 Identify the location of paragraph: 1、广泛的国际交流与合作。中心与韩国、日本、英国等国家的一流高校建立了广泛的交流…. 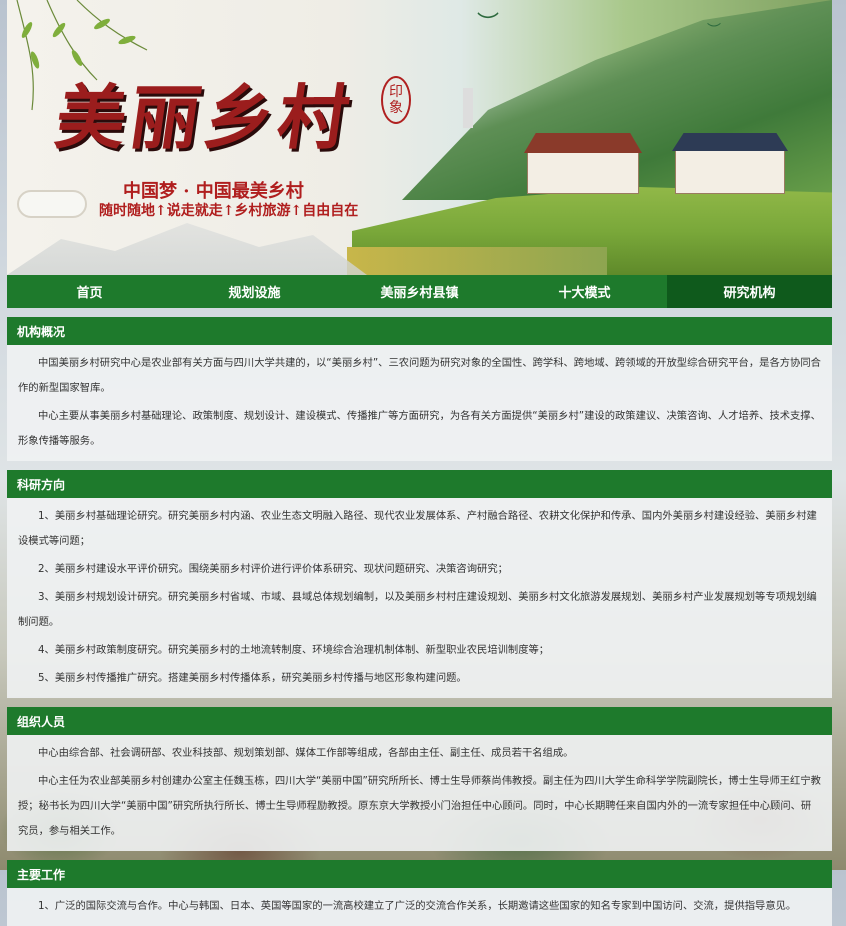
(417, 906).